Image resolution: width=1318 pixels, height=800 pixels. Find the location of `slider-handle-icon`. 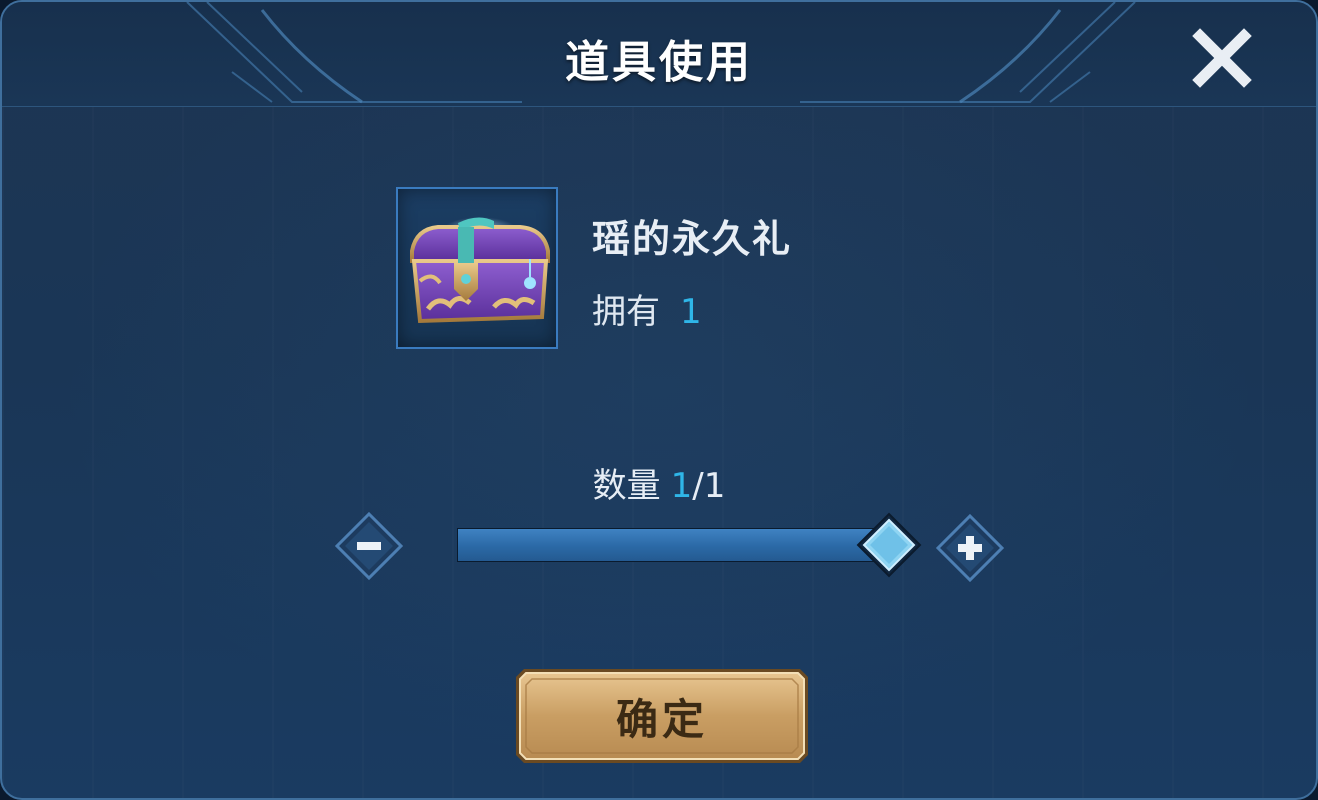

slider-handle-icon is located at coordinates (889, 545).